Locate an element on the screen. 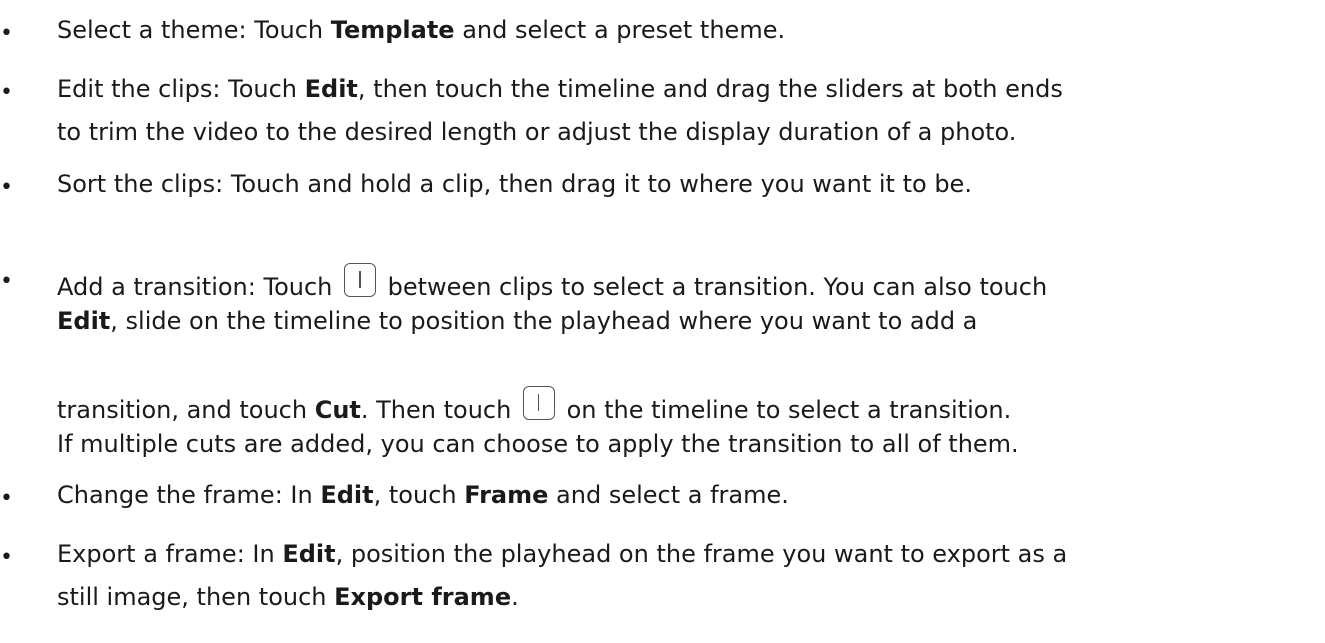 Image resolution: width=1325 pixels, height=643 pixels. list-item-export-frame-cont: still image, then touch Export frame. is located at coordinates (288, 597).